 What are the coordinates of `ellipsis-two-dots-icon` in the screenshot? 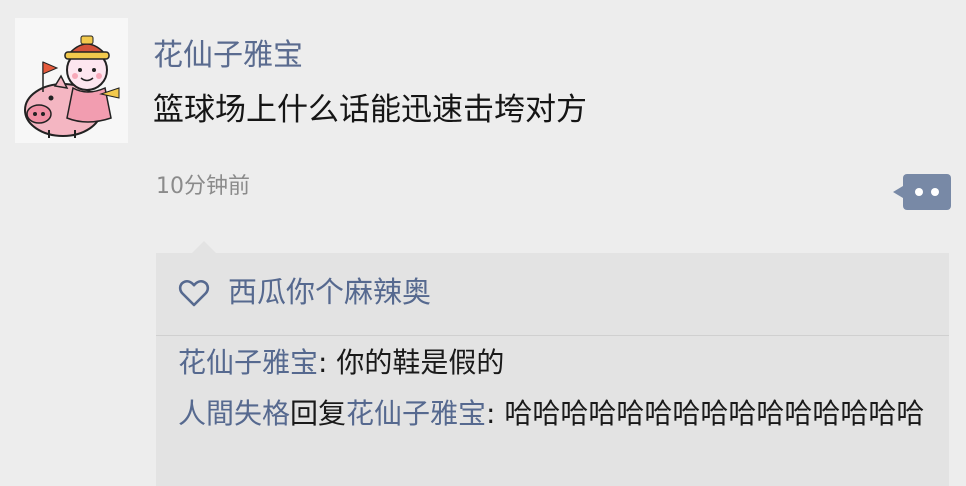 It's located at (919, 192).